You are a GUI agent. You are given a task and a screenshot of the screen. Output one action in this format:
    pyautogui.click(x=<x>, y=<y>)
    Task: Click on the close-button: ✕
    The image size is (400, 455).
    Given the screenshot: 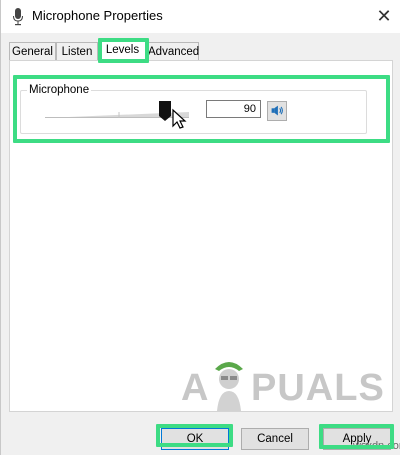 What is the action you would take?
    pyautogui.click(x=384, y=16)
    